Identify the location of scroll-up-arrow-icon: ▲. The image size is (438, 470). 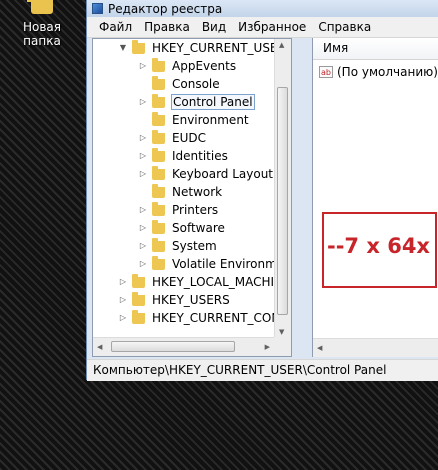
(281, 45).